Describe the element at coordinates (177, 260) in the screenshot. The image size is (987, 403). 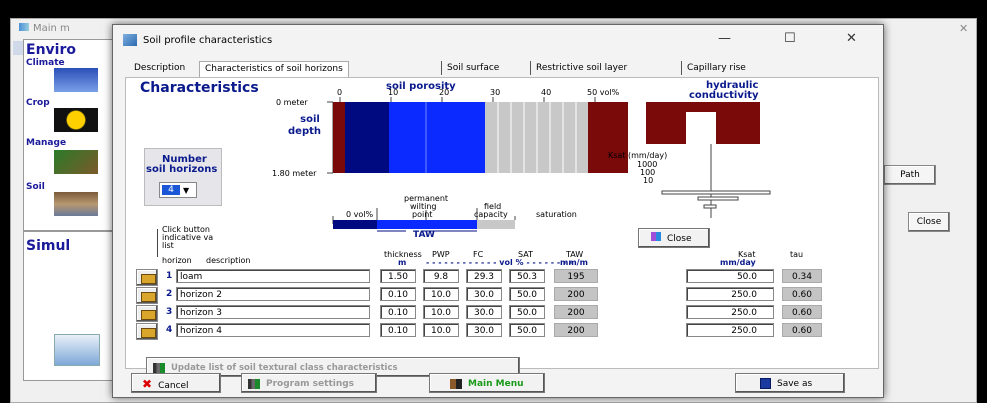
I see `header-horizon: horizon` at that location.